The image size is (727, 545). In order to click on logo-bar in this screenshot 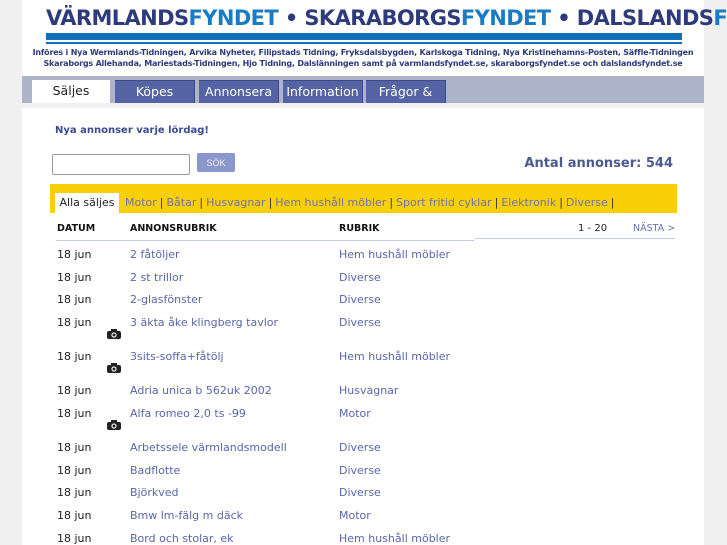, I will do `click(364, 36)`.